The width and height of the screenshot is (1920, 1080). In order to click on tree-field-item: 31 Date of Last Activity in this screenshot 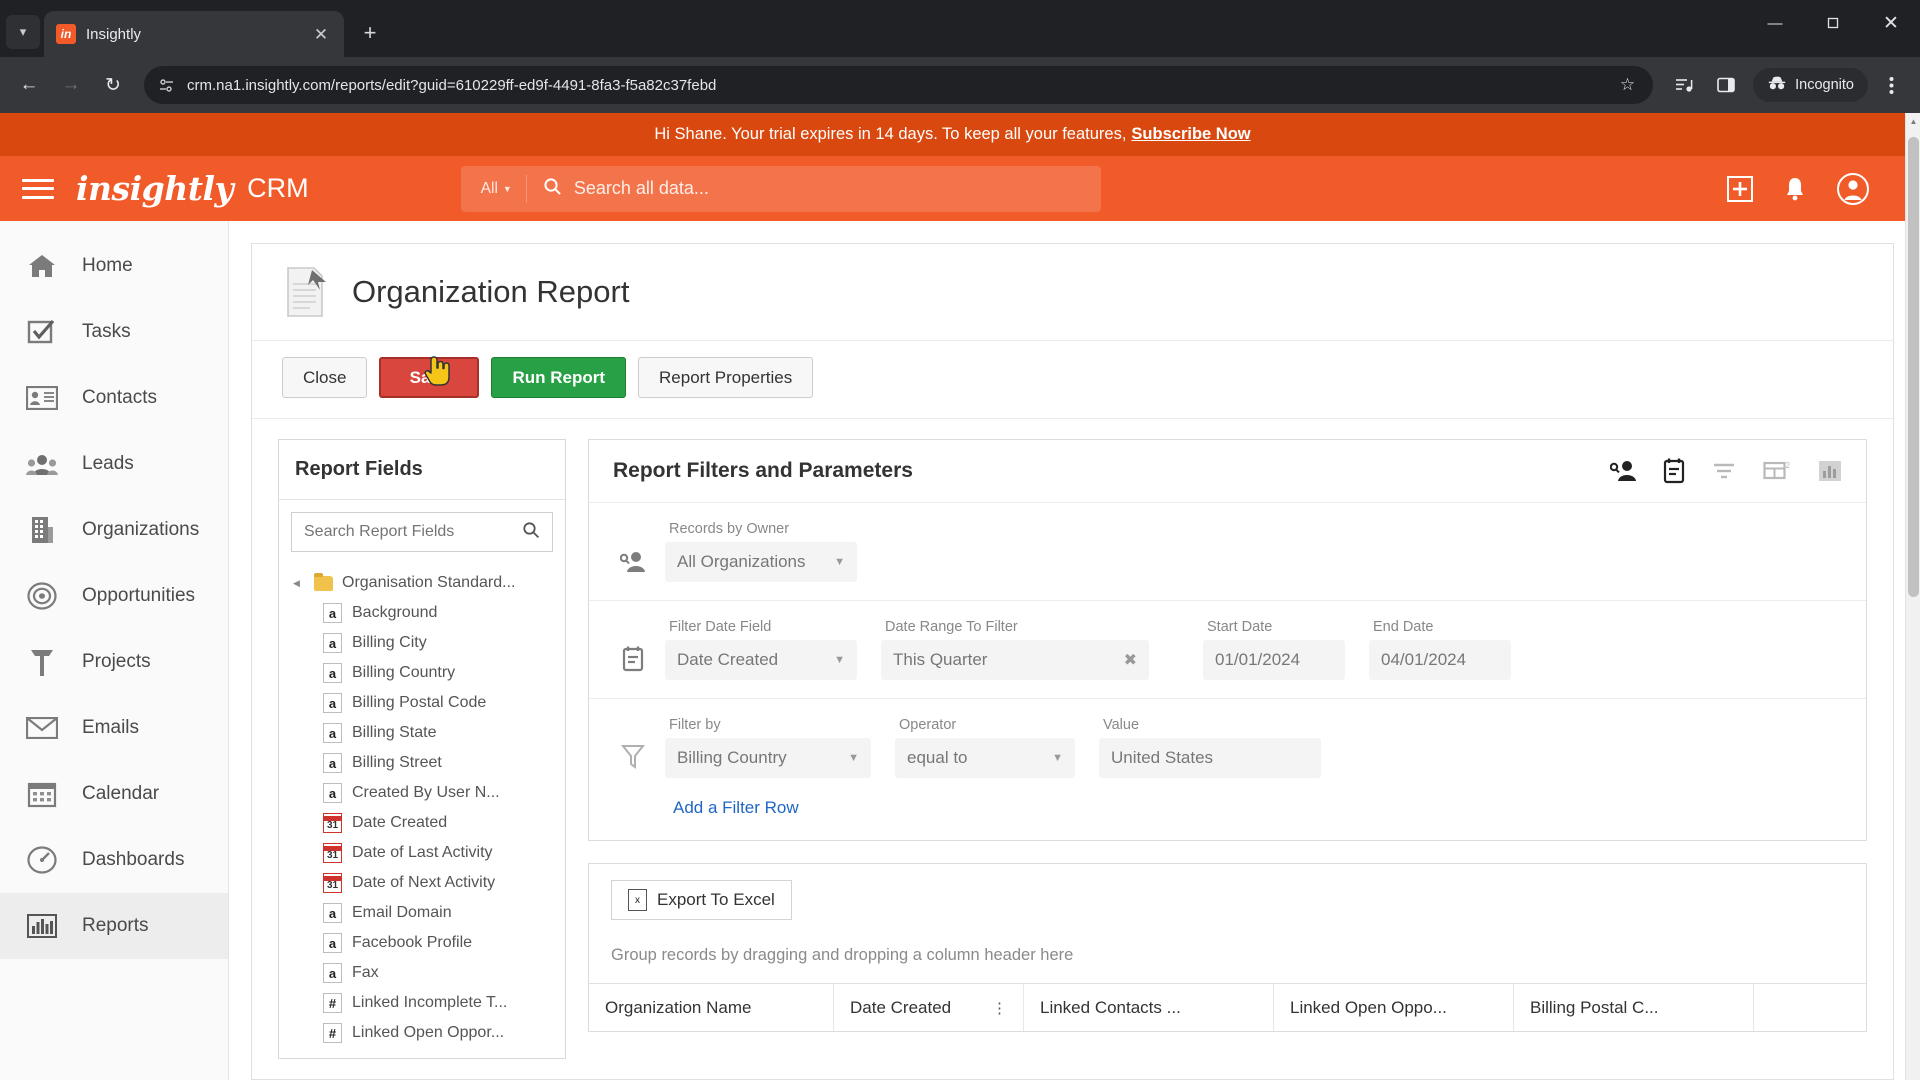, I will do `click(422, 853)`.